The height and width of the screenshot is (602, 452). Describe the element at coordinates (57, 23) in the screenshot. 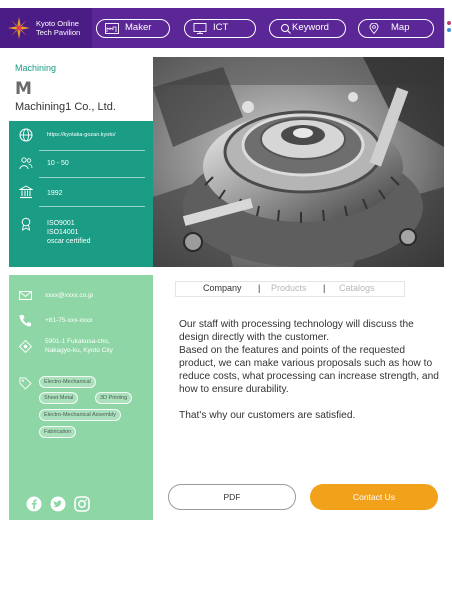

I see `logo-line-1: Kyoto Online` at that location.